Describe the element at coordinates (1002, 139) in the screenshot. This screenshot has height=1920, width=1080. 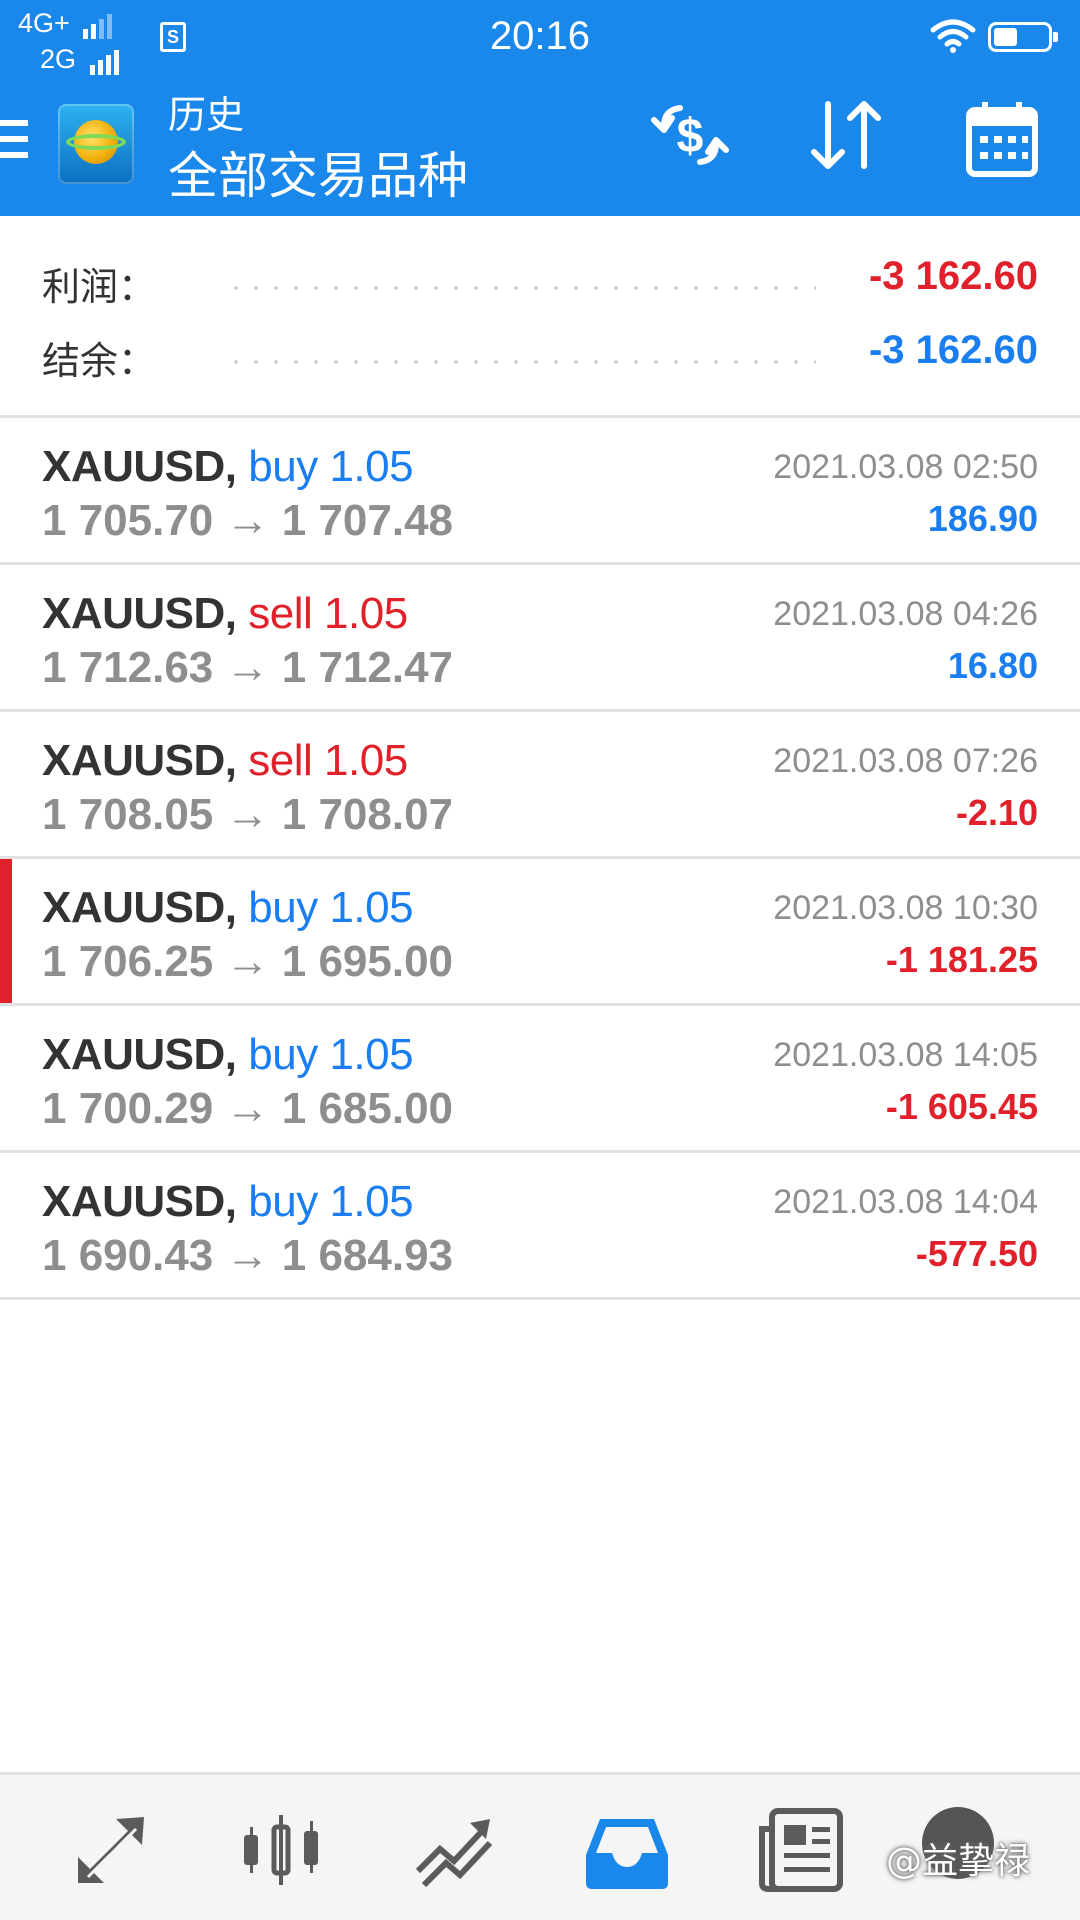
I see `calendar-icon` at that location.